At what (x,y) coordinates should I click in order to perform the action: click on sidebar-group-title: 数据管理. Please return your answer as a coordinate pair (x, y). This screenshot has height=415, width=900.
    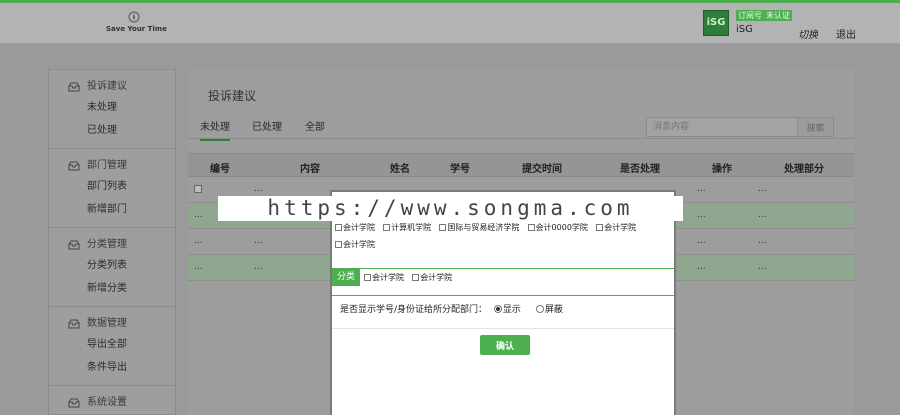
    Looking at the image, I should click on (107, 323).